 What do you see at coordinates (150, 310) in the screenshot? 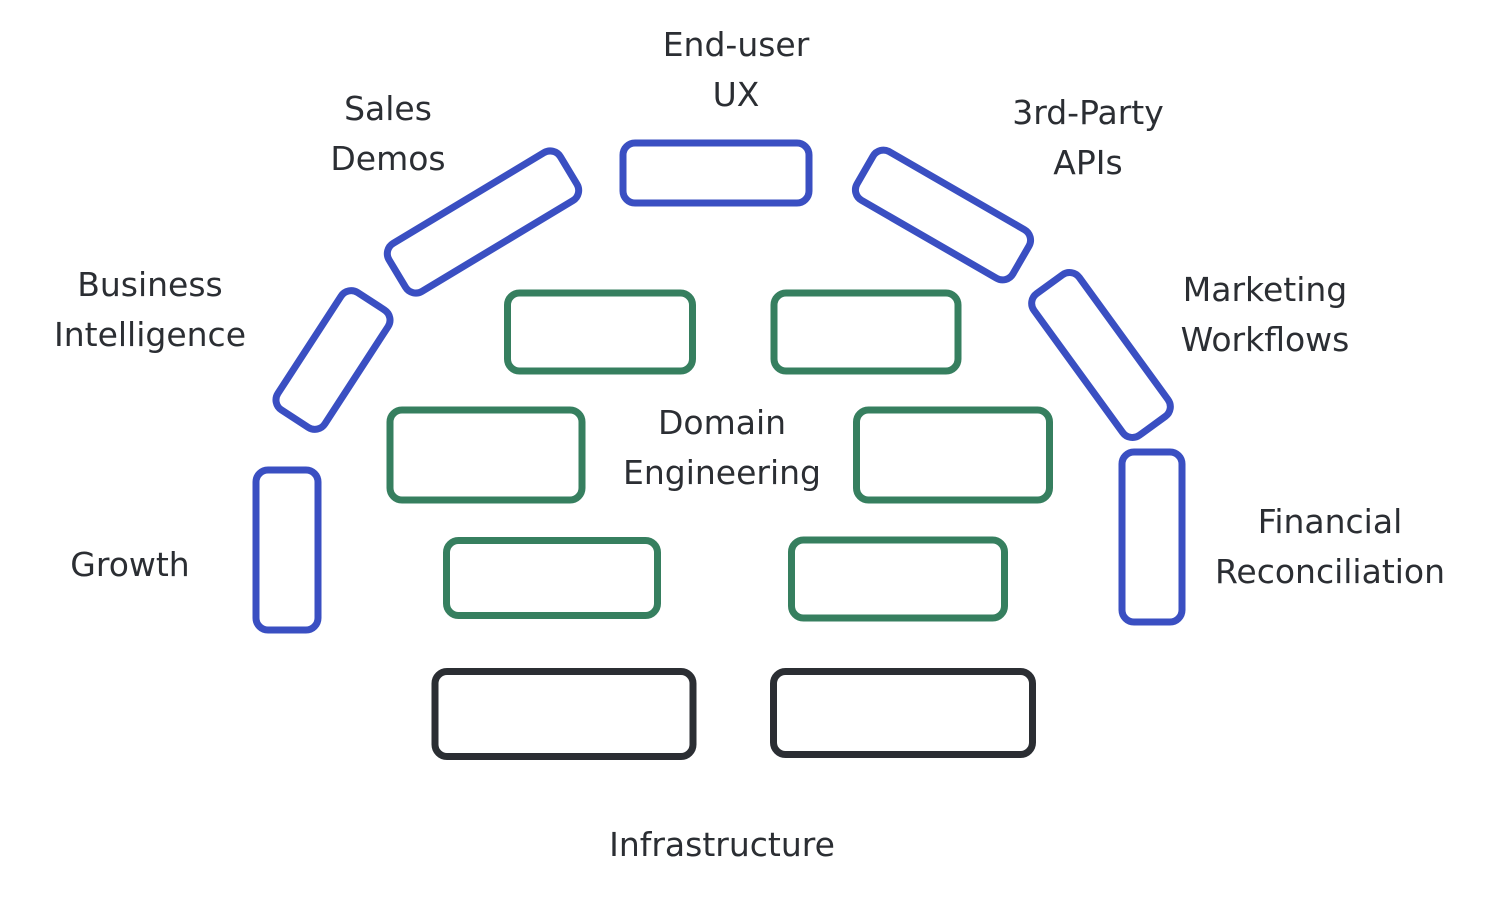
I see `label-business-intelligence: Business Intelligence` at bounding box center [150, 310].